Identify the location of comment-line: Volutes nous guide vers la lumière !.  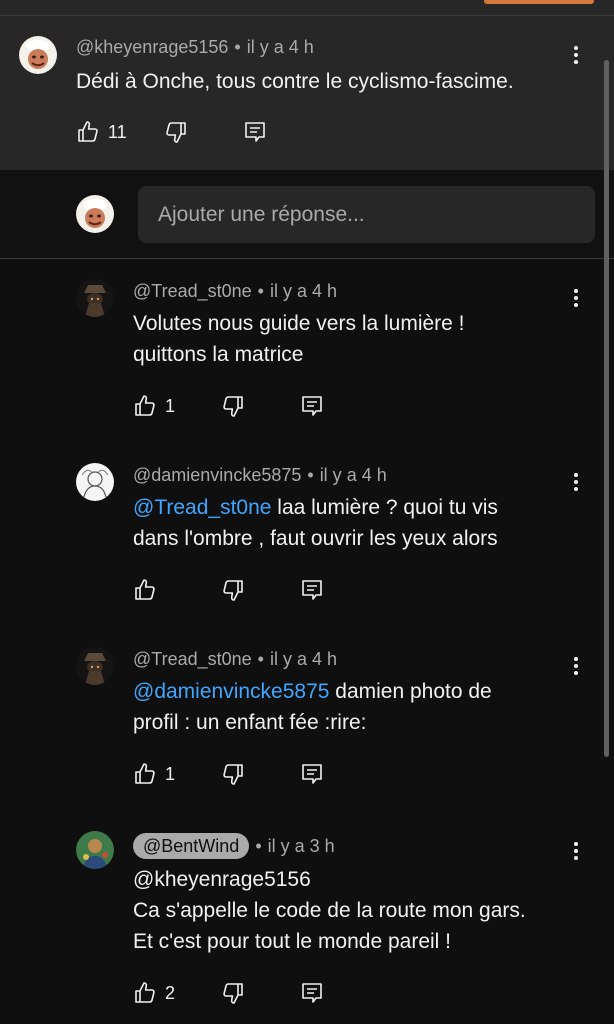
(299, 323).